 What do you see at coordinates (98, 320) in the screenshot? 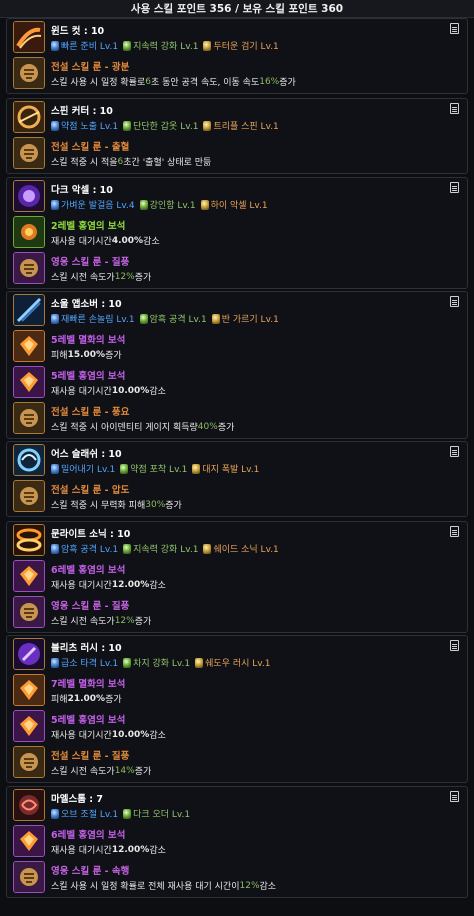
I see `tripod-label: 재빠른 손놀림 Lv.1` at bounding box center [98, 320].